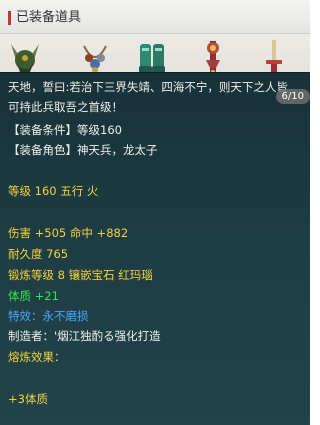  What do you see at coordinates (83, 150) in the screenshot?
I see `equip-role: 【装备角色】神天兵，龙太子` at bounding box center [83, 150].